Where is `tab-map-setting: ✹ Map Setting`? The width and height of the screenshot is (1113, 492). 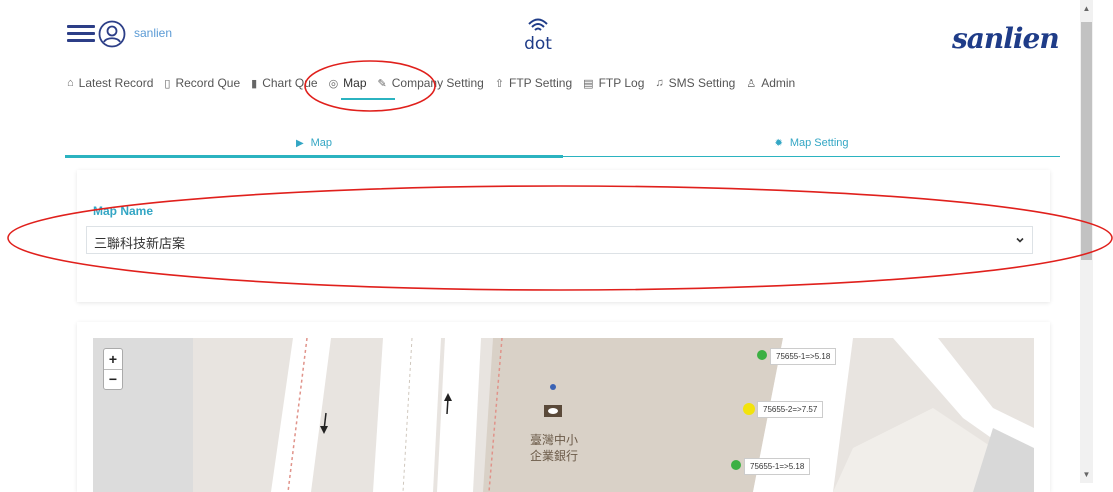
tab-map-setting: ✹ Map Setting is located at coordinates (811, 143).